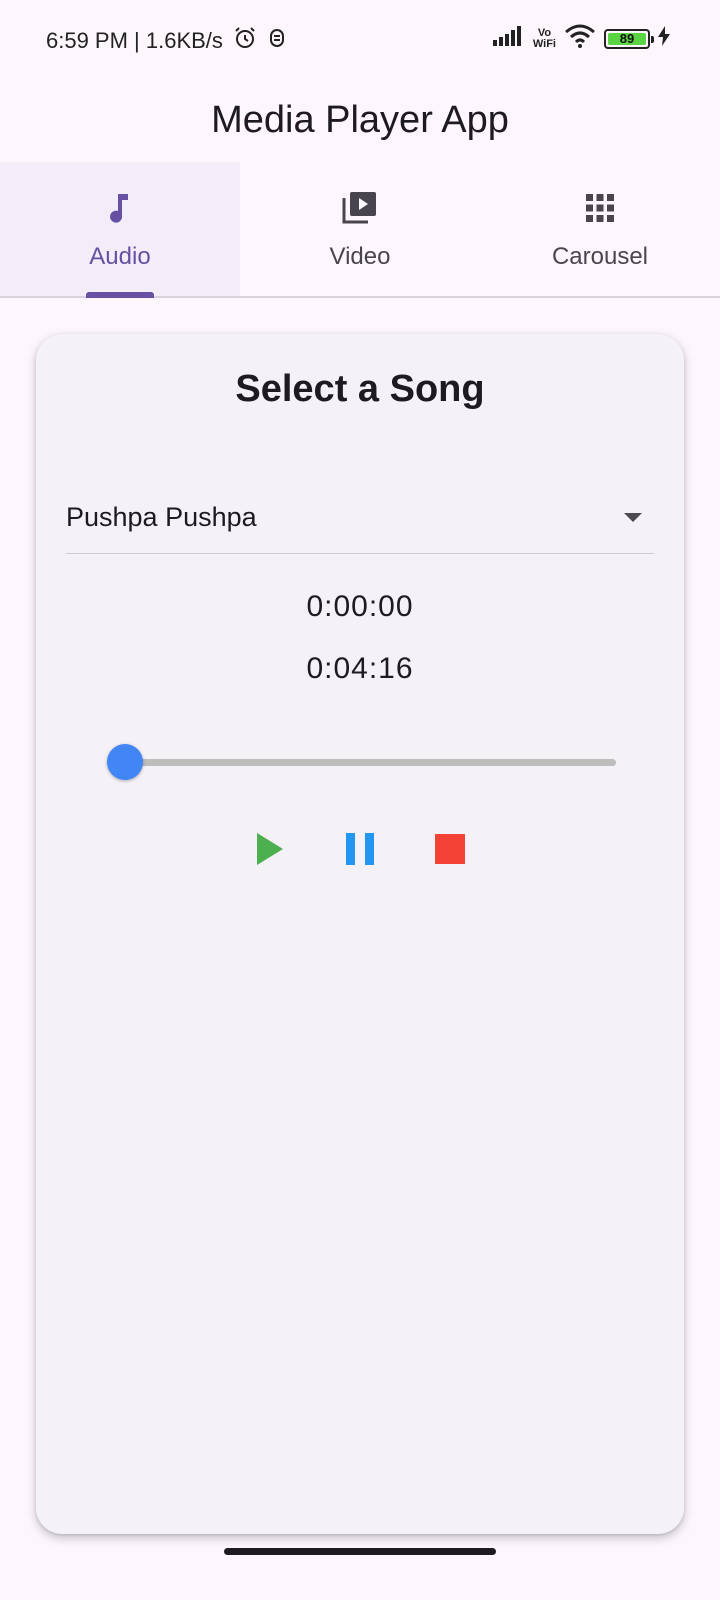 This screenshot has width=720, height=1600. Describe the element at coordinates (120, 295) in the screenshot. I see `tab-indicator` at that location.